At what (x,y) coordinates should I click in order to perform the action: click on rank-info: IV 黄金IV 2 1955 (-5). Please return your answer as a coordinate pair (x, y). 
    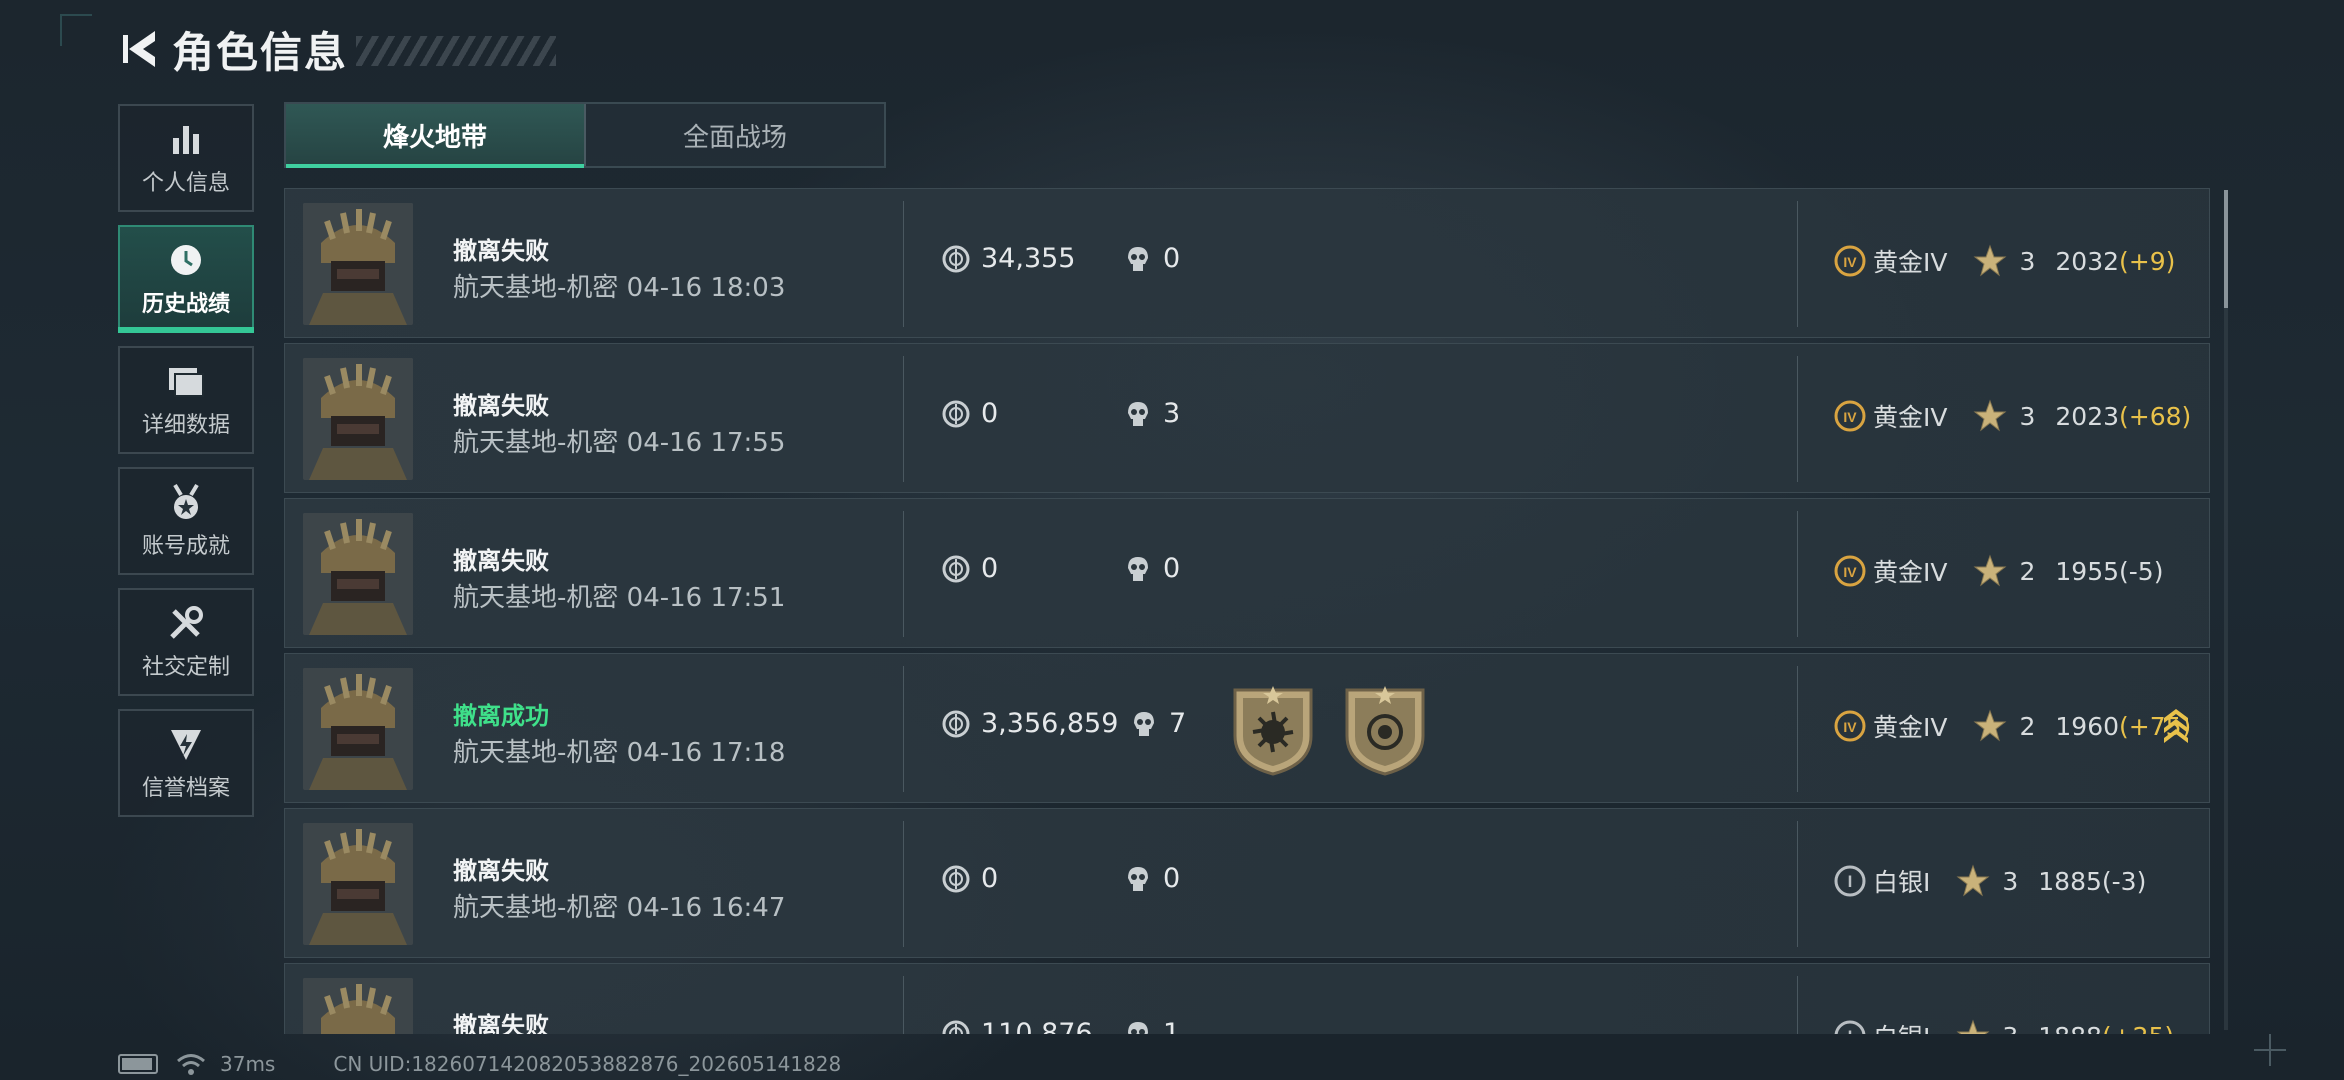
    Looking at the image, I should click on (1998, 571).